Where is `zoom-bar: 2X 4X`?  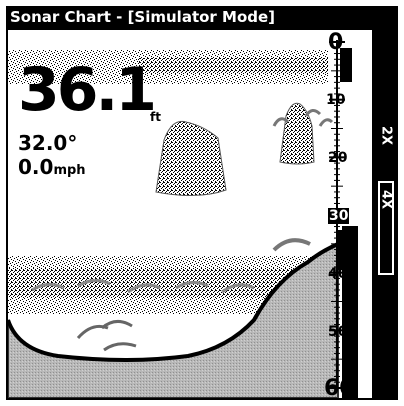
zoom-bar: 2X 4X is located at coordinates (386, 214).